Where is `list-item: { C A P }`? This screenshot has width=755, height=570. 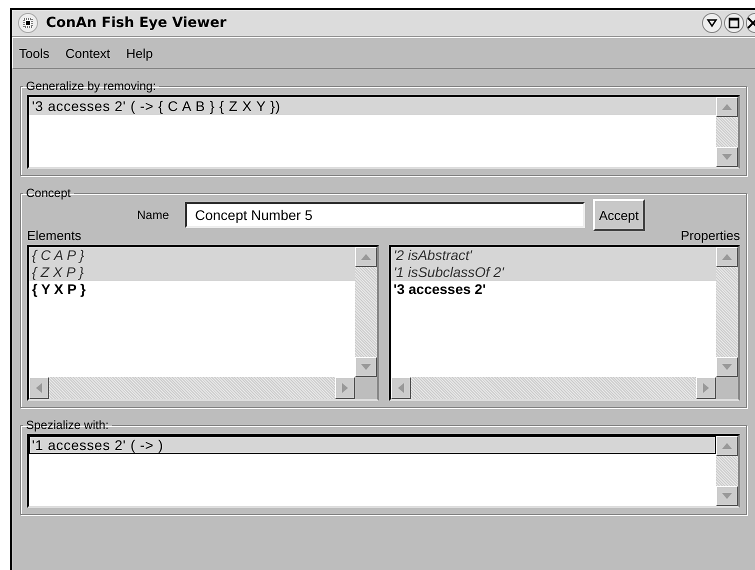 list-item: { C A P } is located at coordinates (191, 255).